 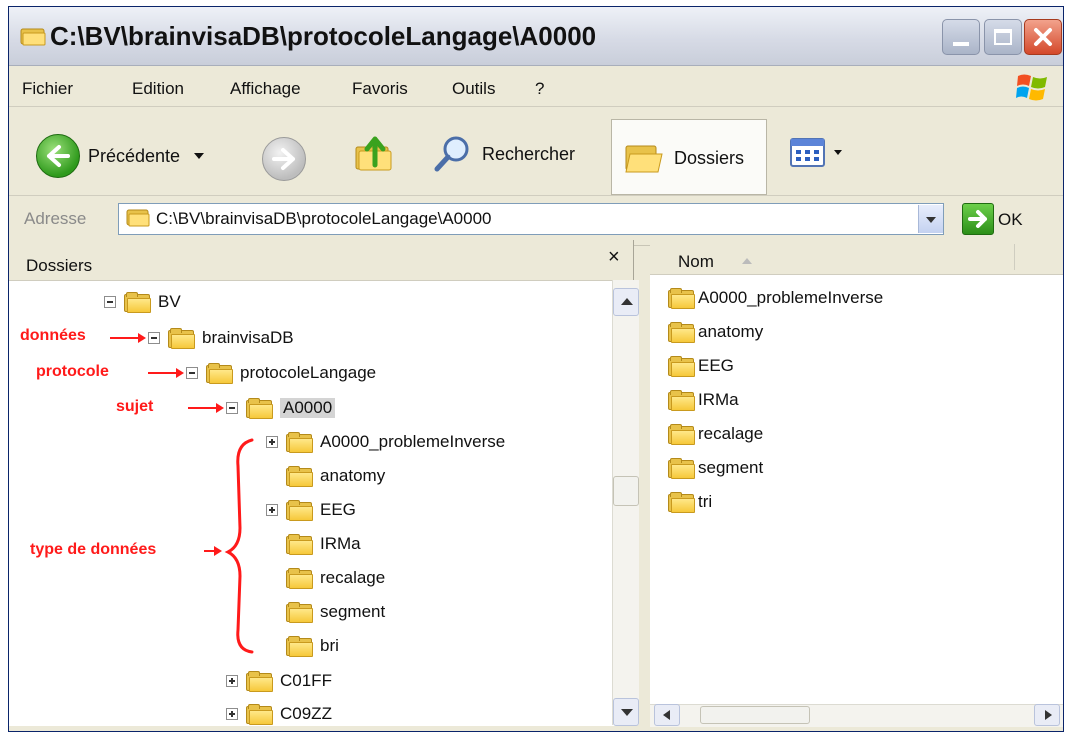 What do you see at coordinates (279, 714) in the screenshot?
I see `tree-item-c09zz: C09ZZ` at bounding box center [279, 714].